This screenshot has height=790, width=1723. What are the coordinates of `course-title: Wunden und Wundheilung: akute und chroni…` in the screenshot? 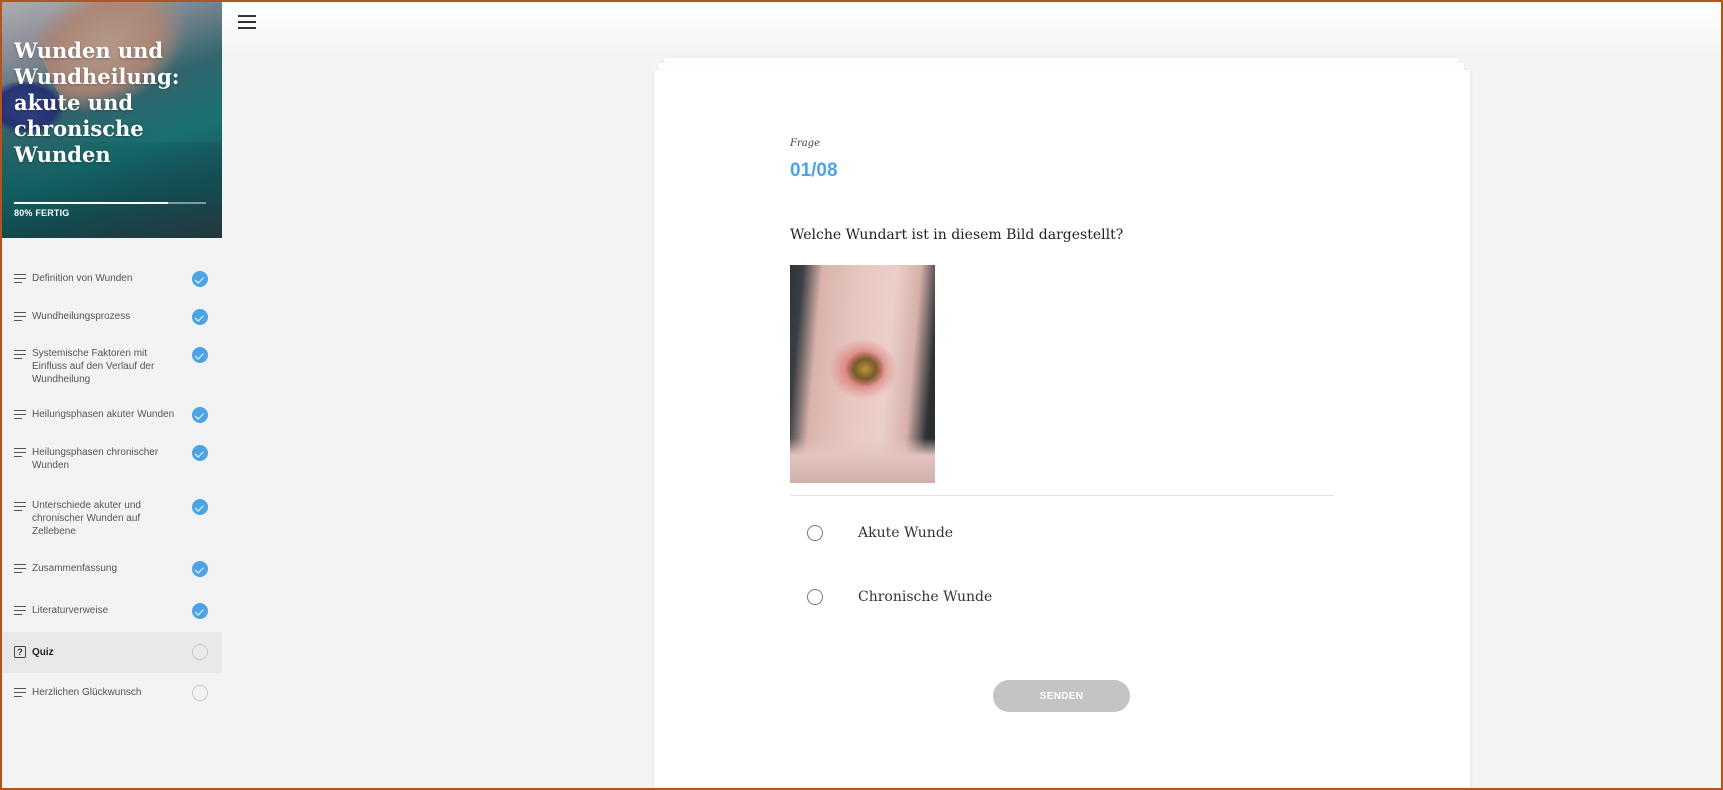 It's located at (97, 102).